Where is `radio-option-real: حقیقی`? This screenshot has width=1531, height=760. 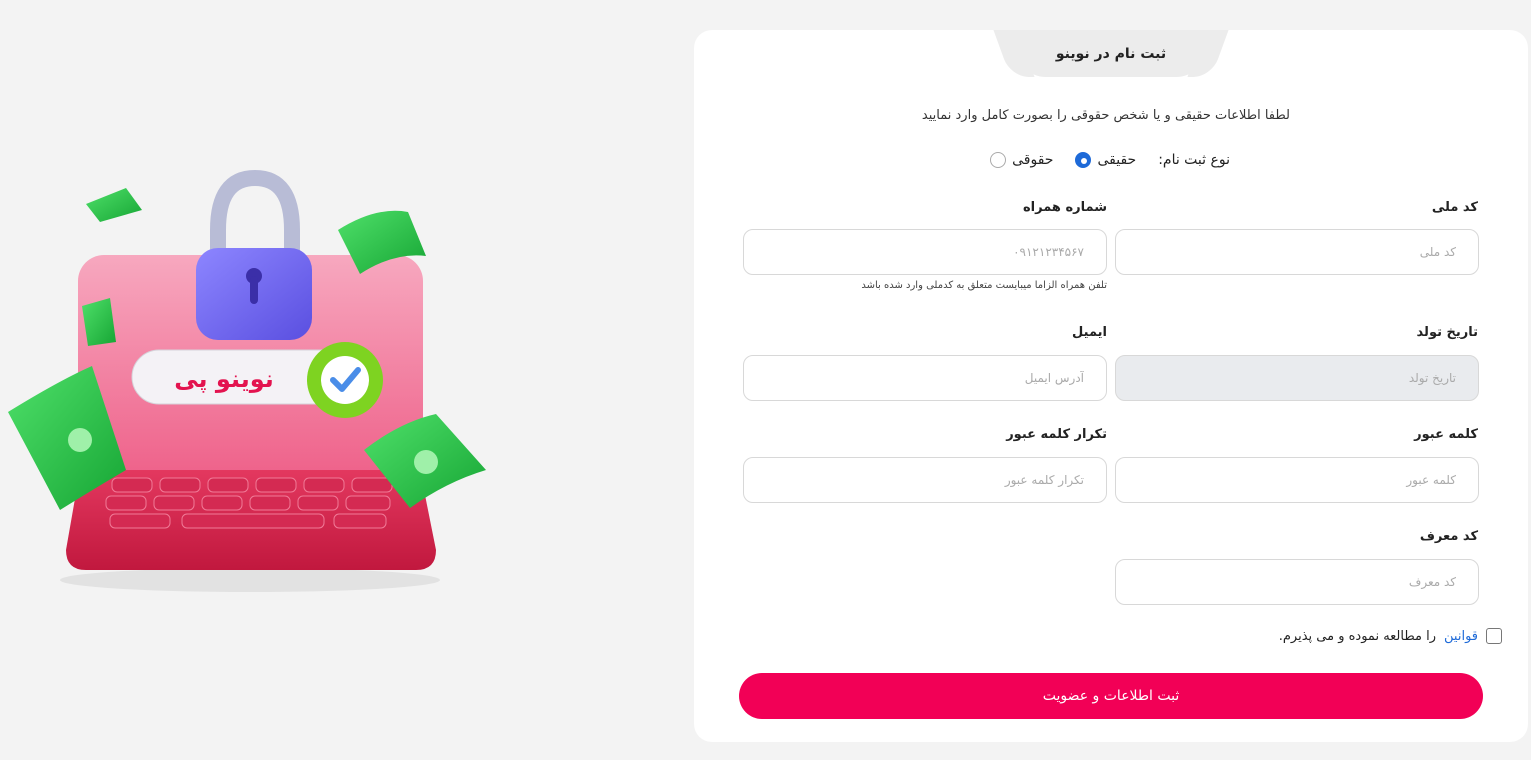
radio-option-real: حقیقی is located at coordinates (1105, 160).